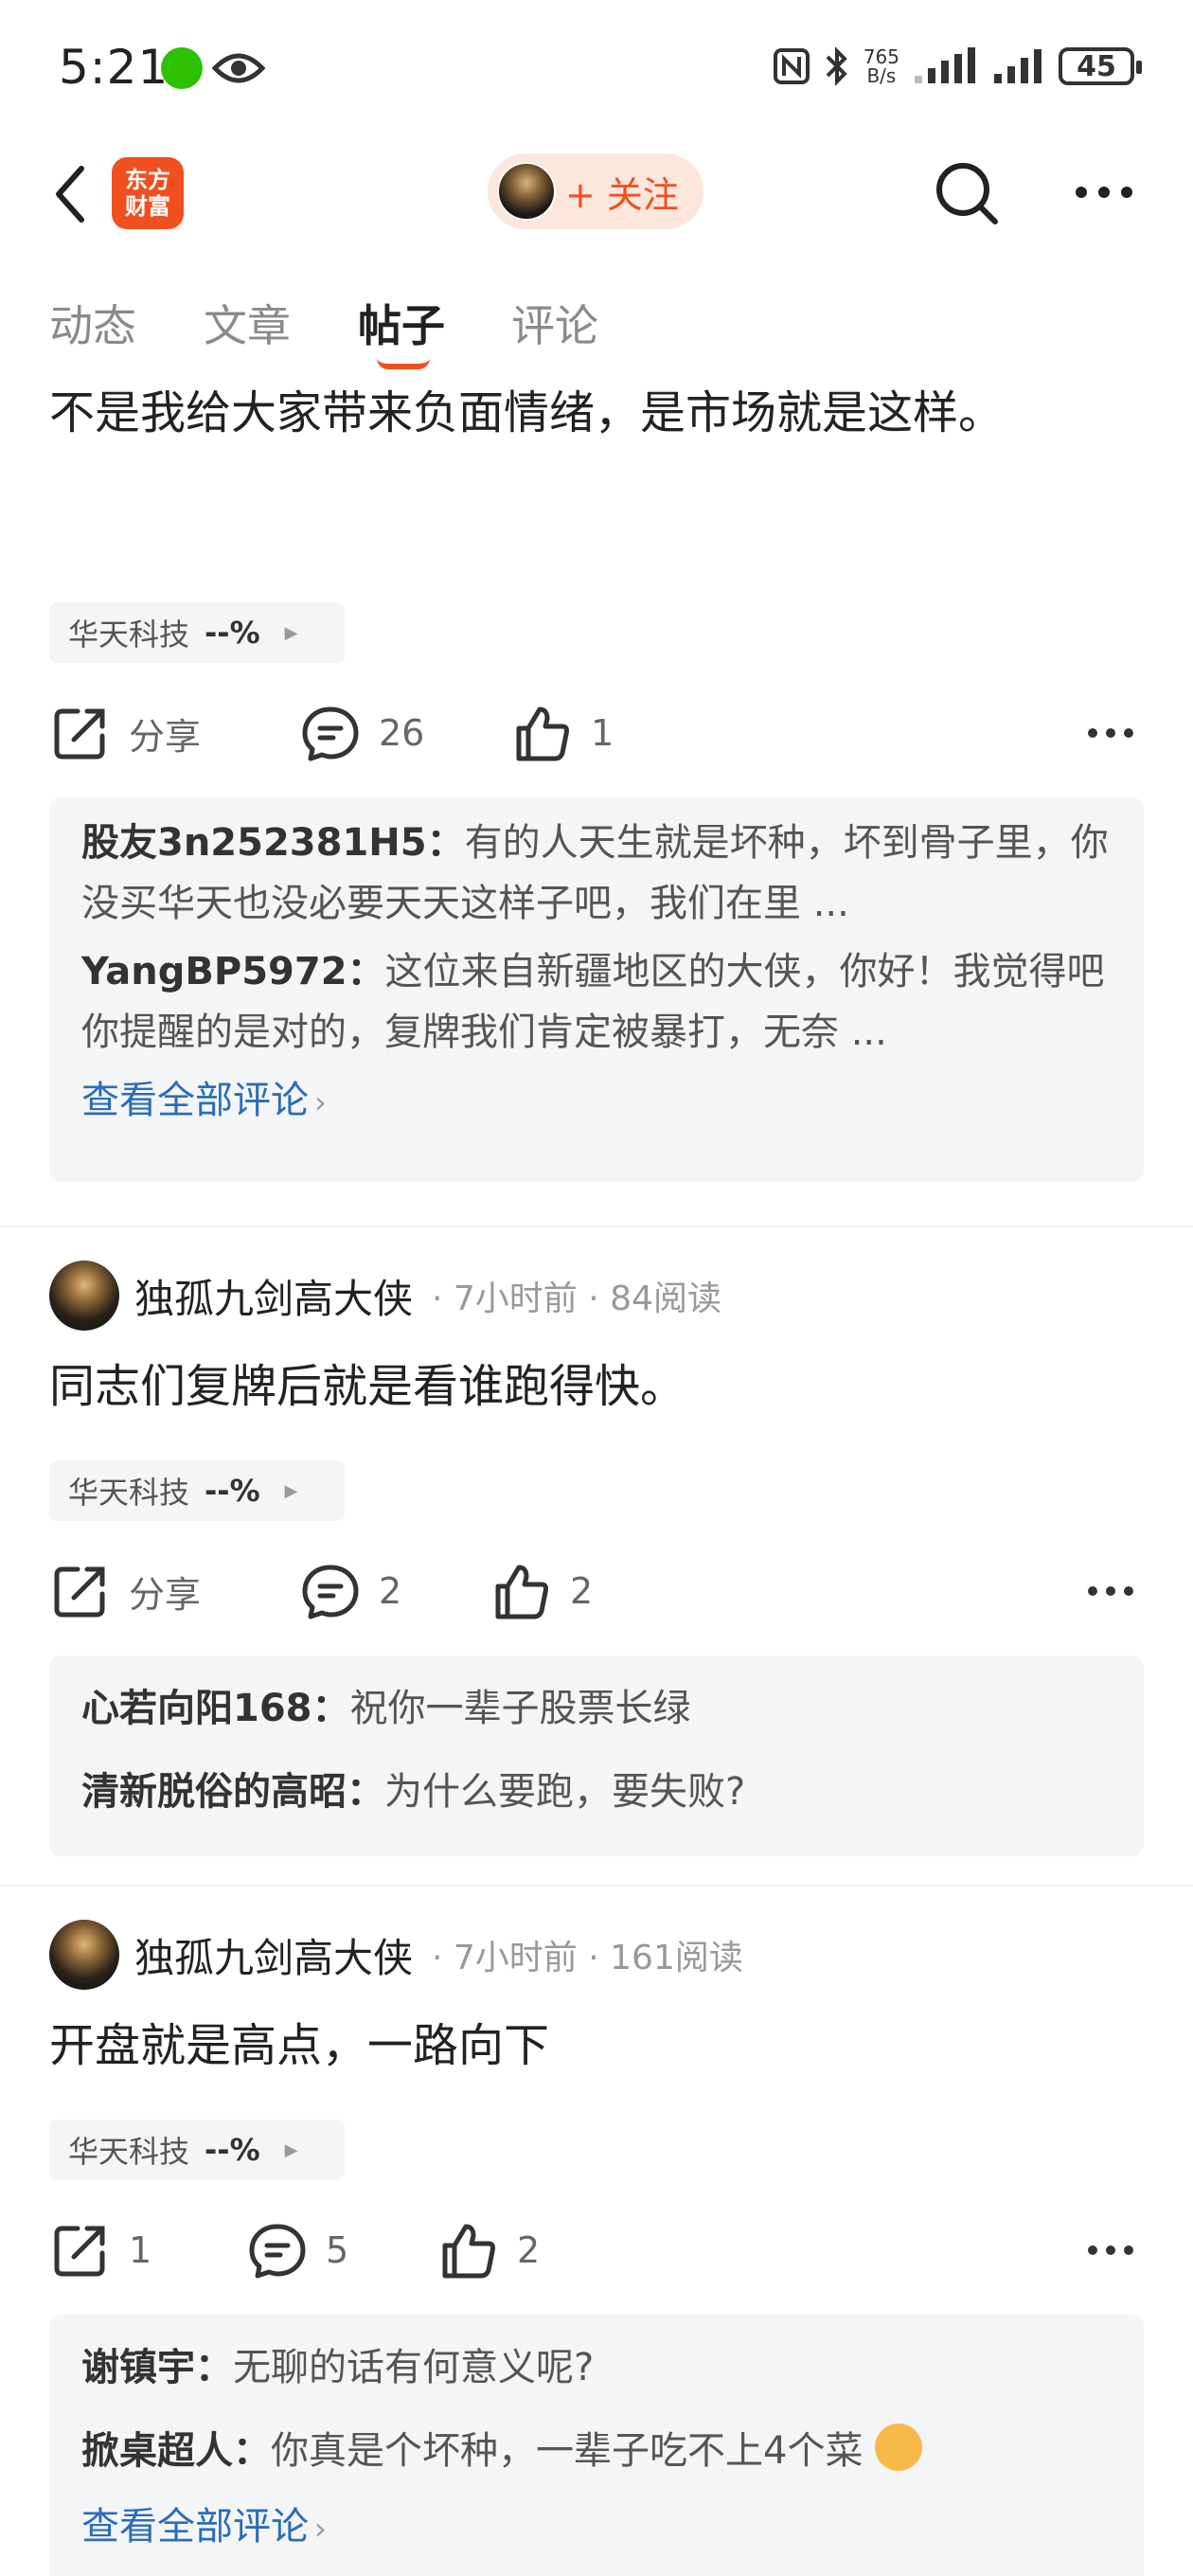  I want to click on wechat-icon, so click(182, 68).